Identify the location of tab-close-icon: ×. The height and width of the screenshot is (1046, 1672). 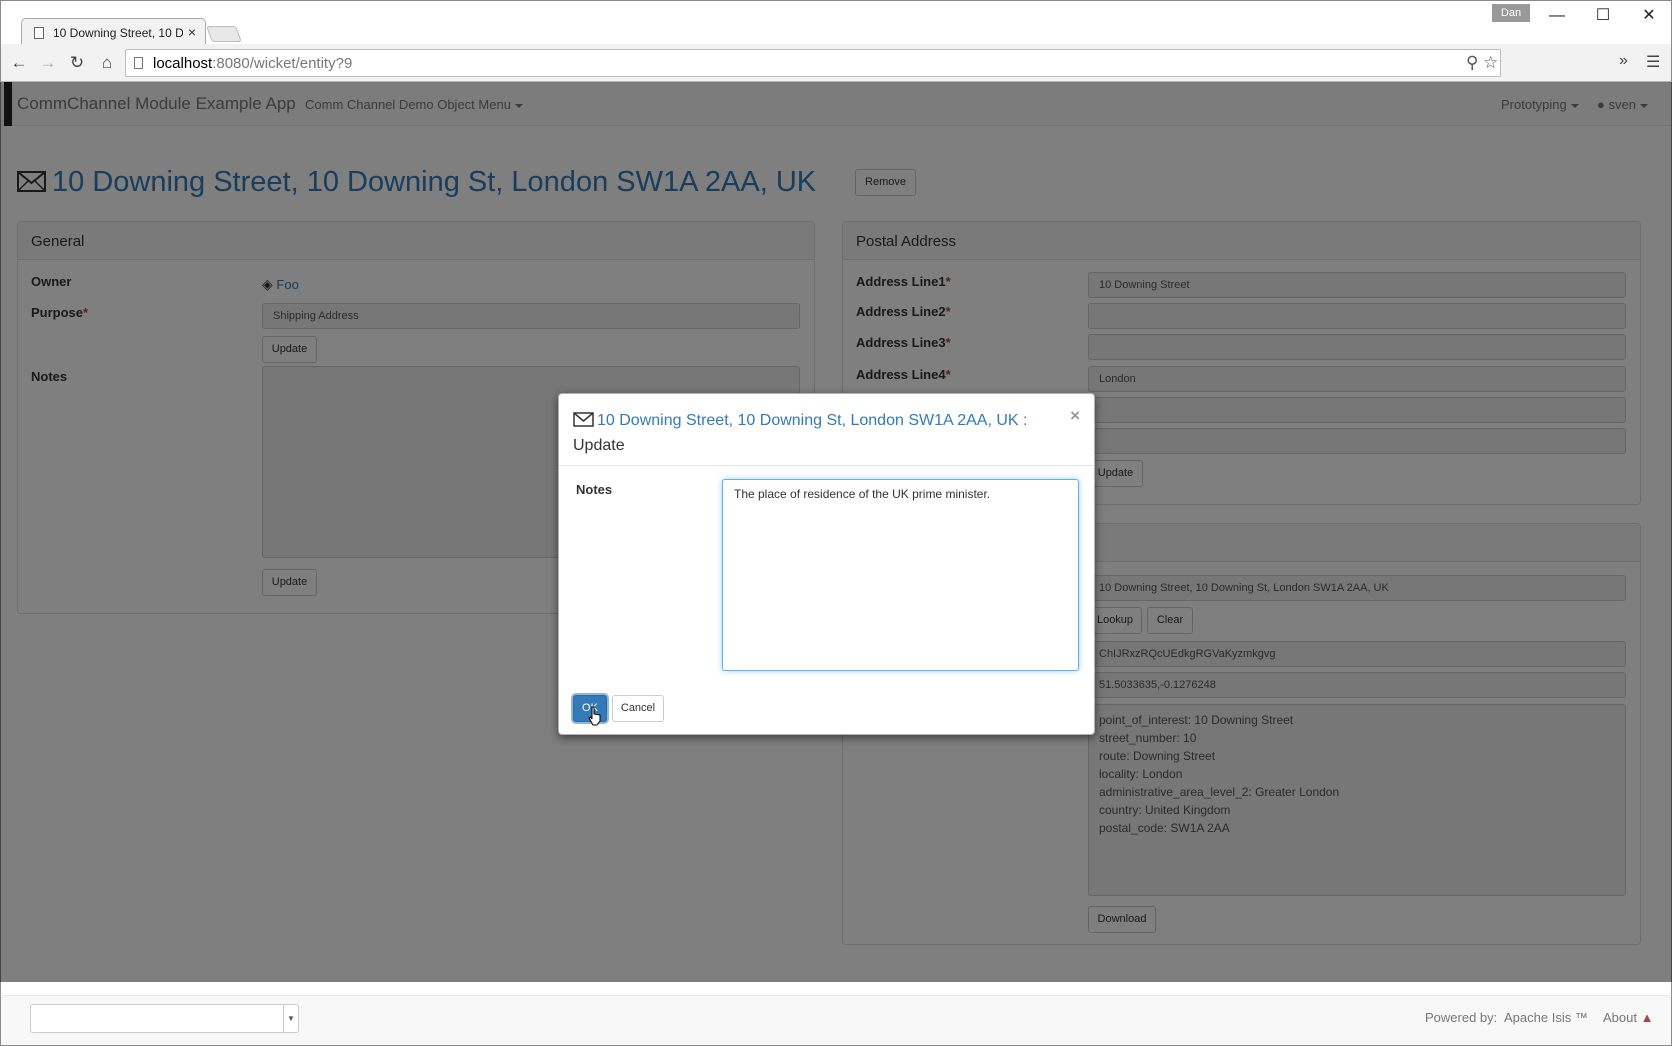
(192, 32).